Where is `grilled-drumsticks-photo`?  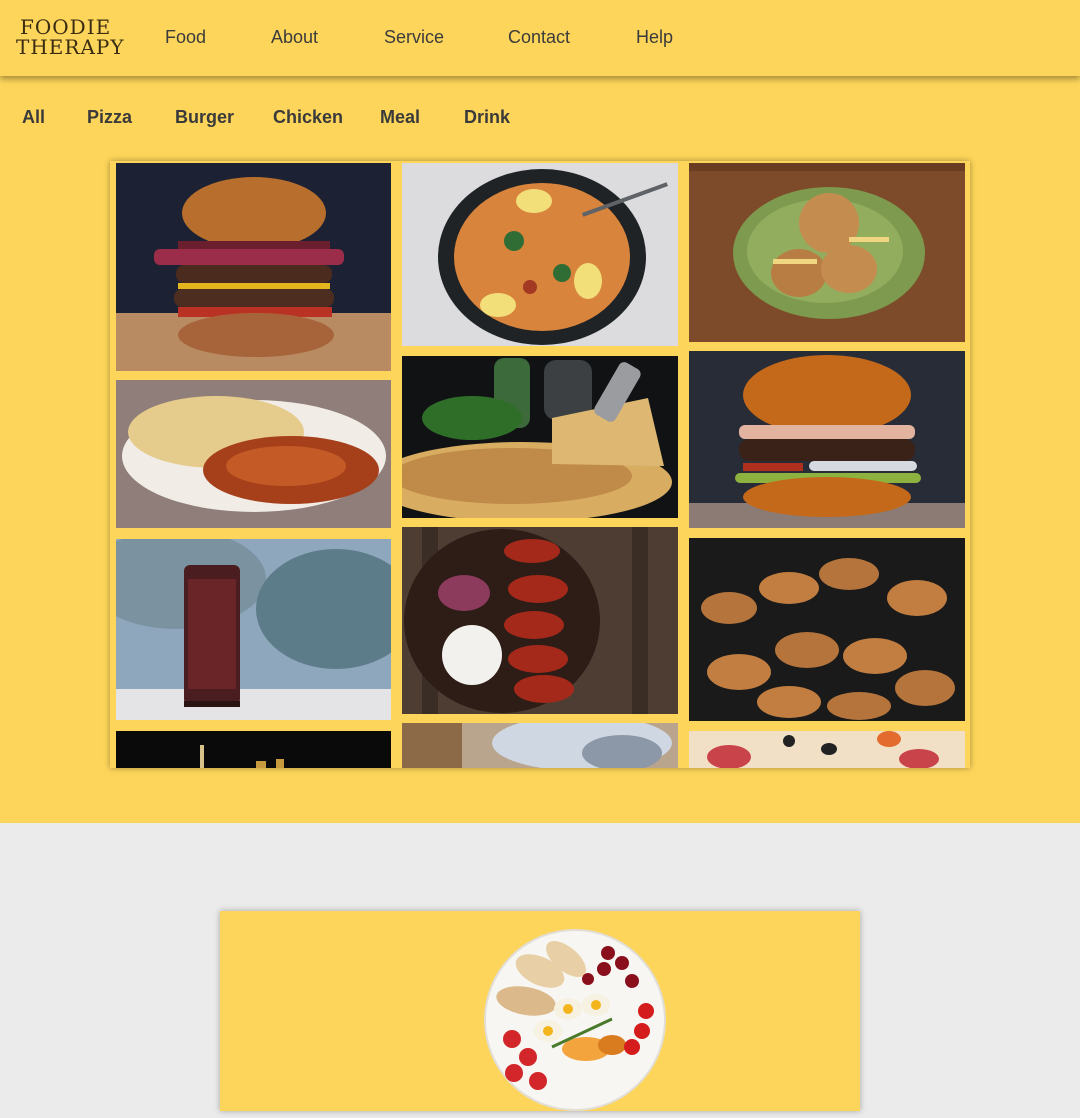 grilled-drumsticks-photo is located at coordinates (827, 629).